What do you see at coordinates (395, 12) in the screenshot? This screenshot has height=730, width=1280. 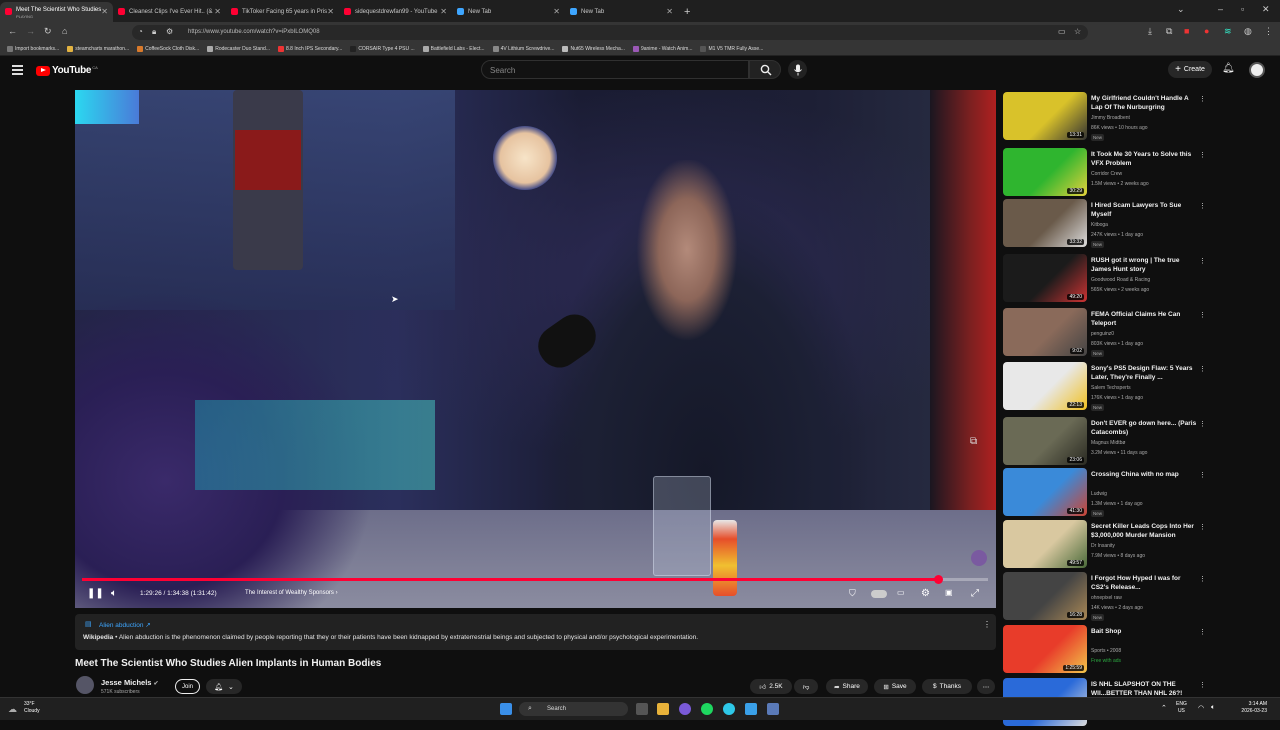 I see `browser-tab: sidequestdrewfan99 - YouTube ✕` at bounding box center [395, 12].